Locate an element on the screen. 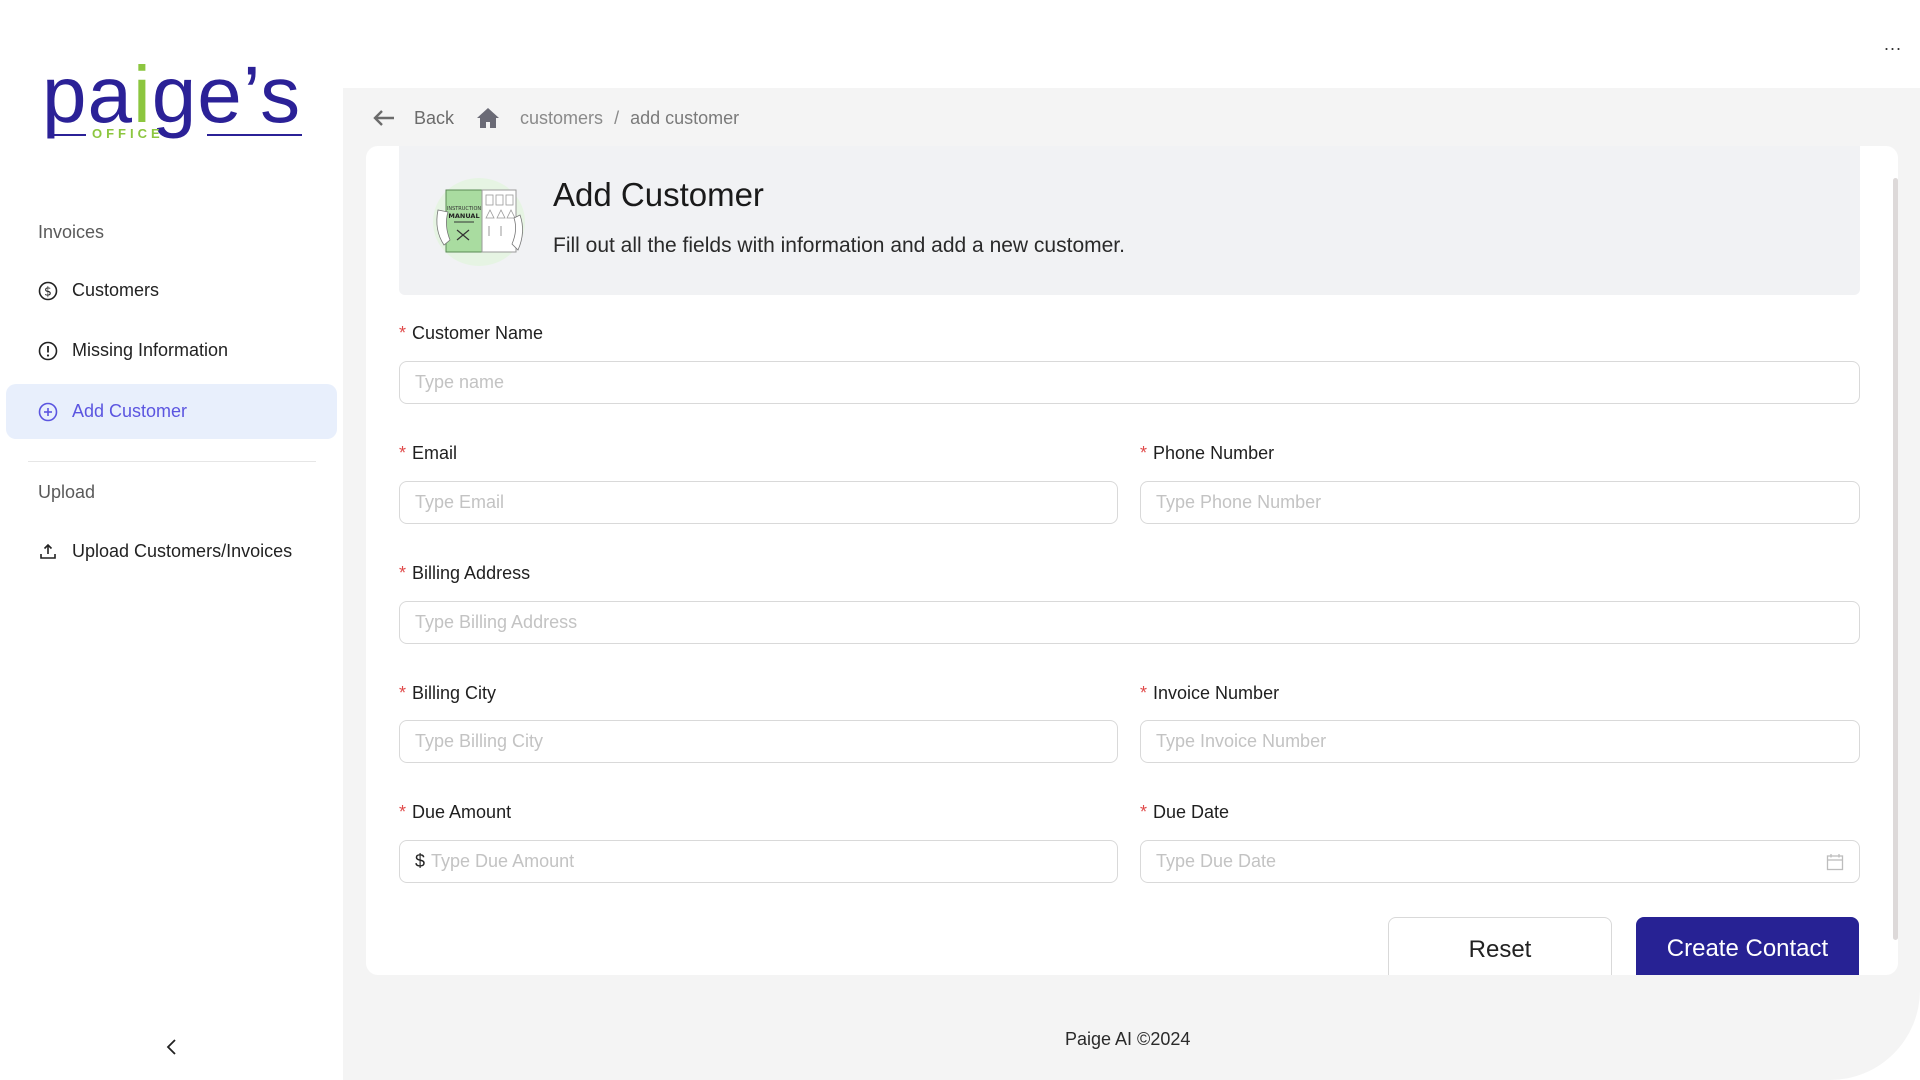  customer-name-label: * Customer Name is located at coordinates (471, 333).